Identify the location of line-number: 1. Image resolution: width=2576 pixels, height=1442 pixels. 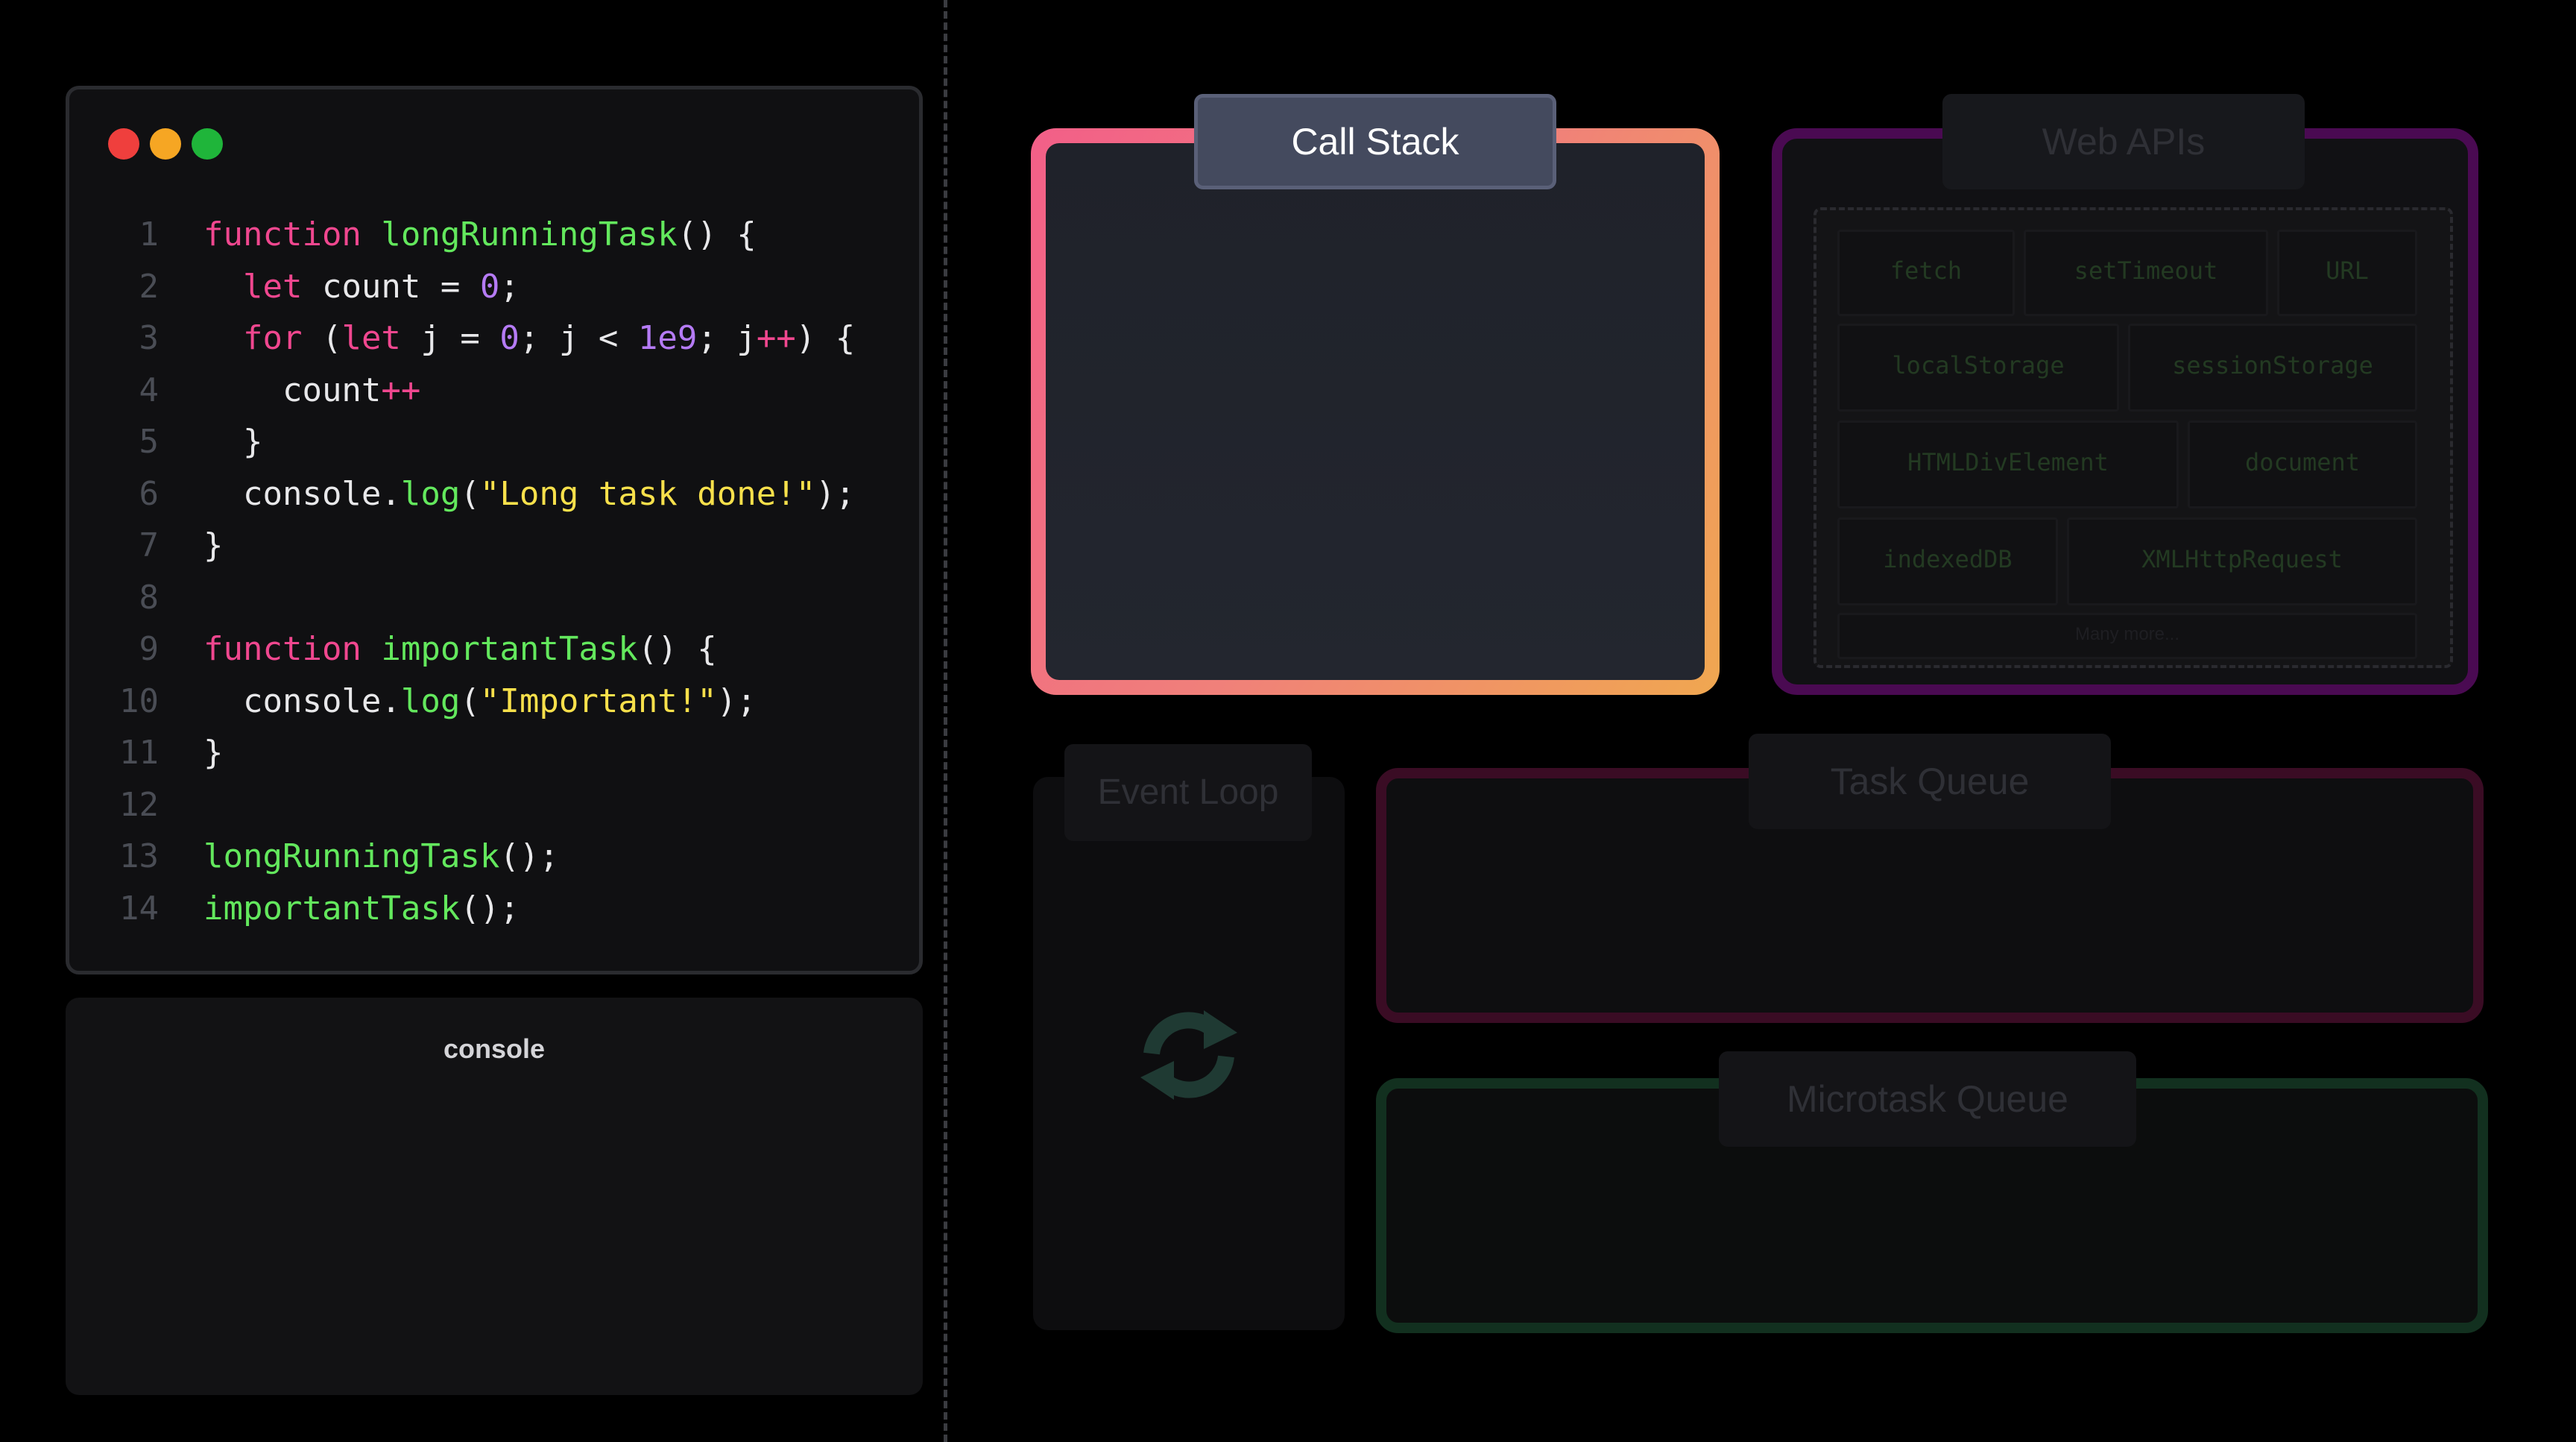
(149, 235).